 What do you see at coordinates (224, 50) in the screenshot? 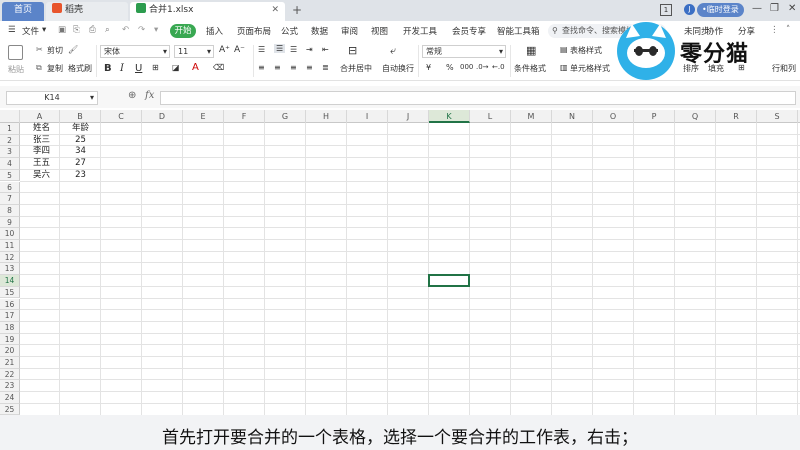
I see `increase-font-icon: A⁺` at bounding box center [224, 50].